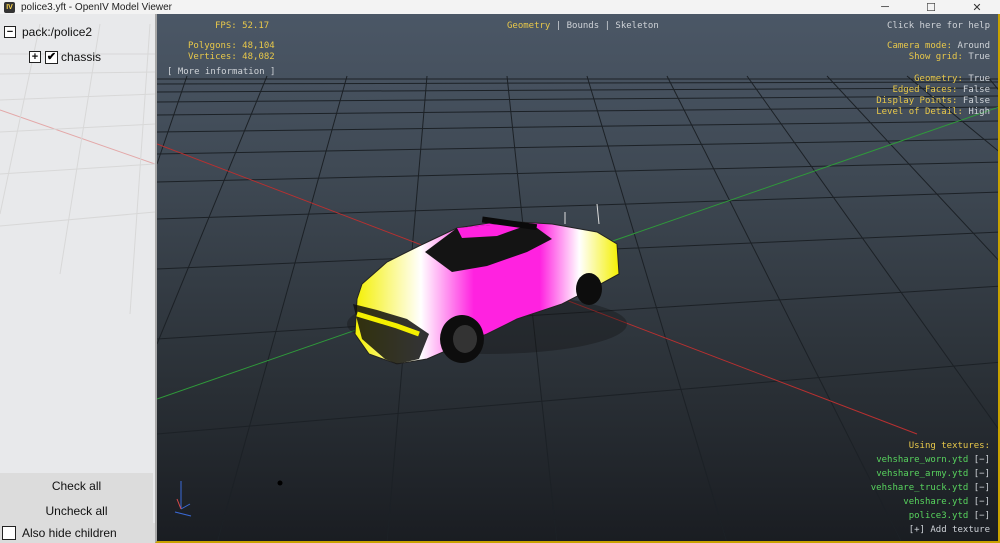  I want to click on setting-level-of-detail: Level of Detail: High, so click(933, 112).